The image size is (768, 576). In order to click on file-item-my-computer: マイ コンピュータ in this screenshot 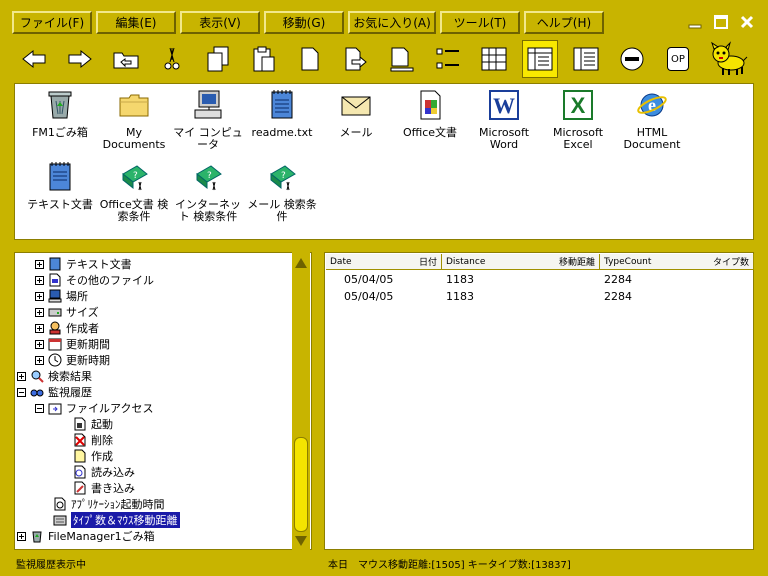, I will do `click(208, 119)`.